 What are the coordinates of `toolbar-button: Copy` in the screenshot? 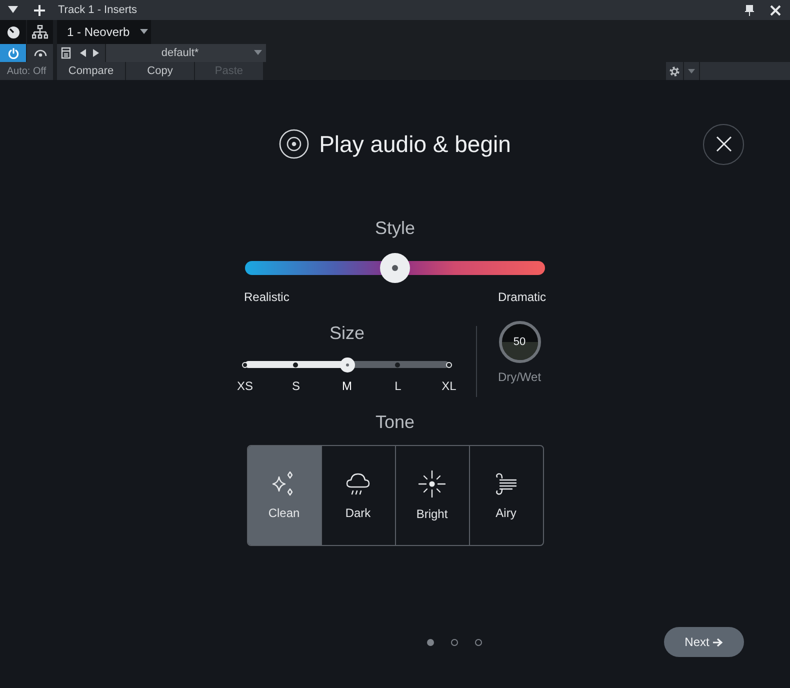 It's located at (160, 71).